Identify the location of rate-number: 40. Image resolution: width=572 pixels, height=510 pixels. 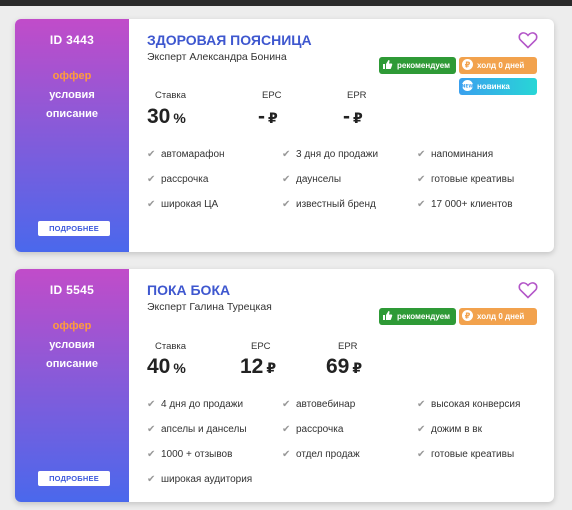
(159, 366).